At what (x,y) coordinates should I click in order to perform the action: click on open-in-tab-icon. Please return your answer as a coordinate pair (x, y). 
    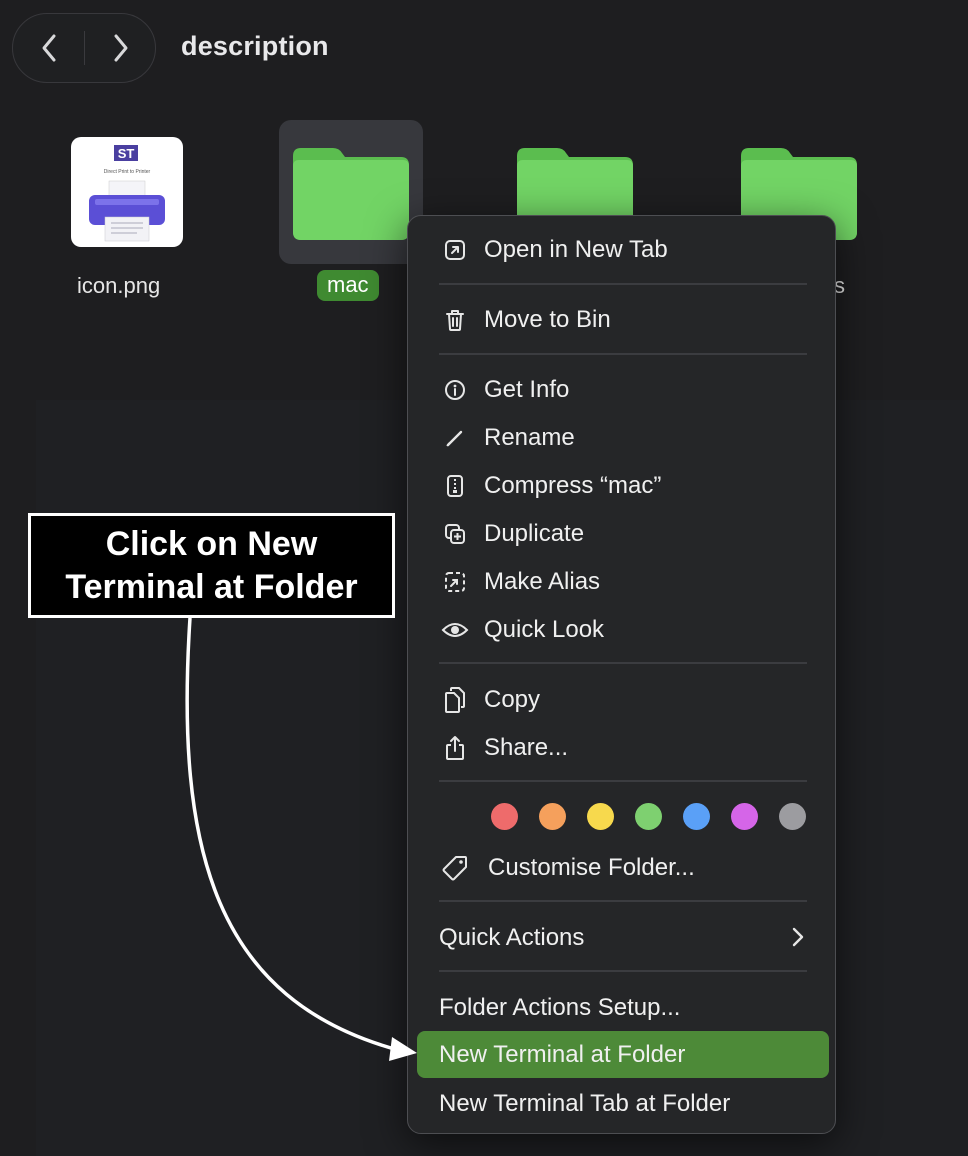
    Looking at the image, I should click on (455, 250).